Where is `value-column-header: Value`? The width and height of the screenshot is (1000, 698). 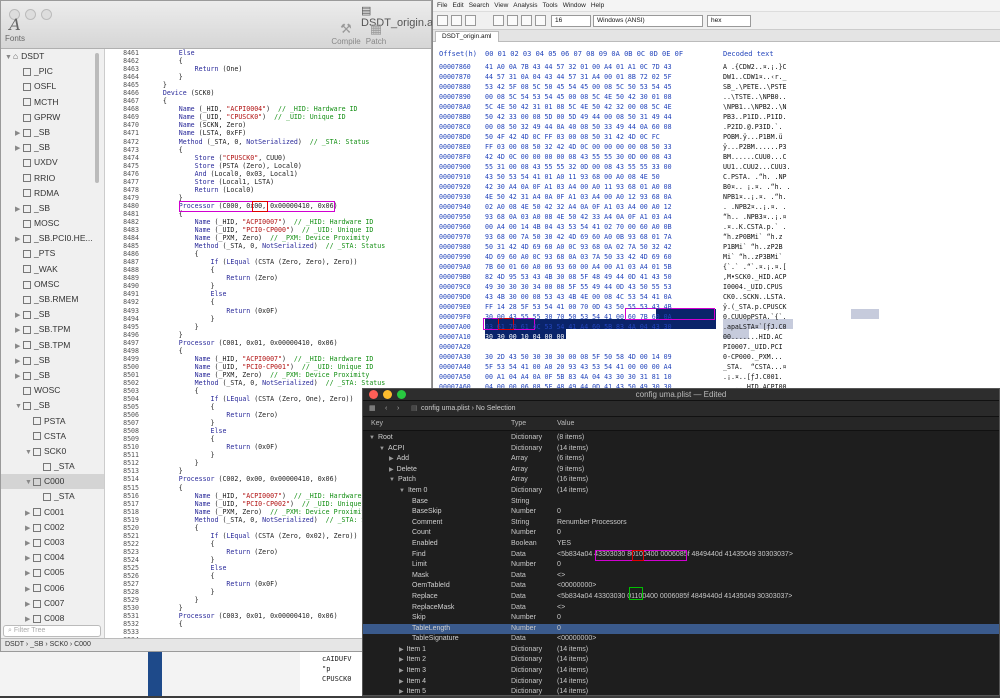 value-column-header: Value is located at coordinates (565, 424).